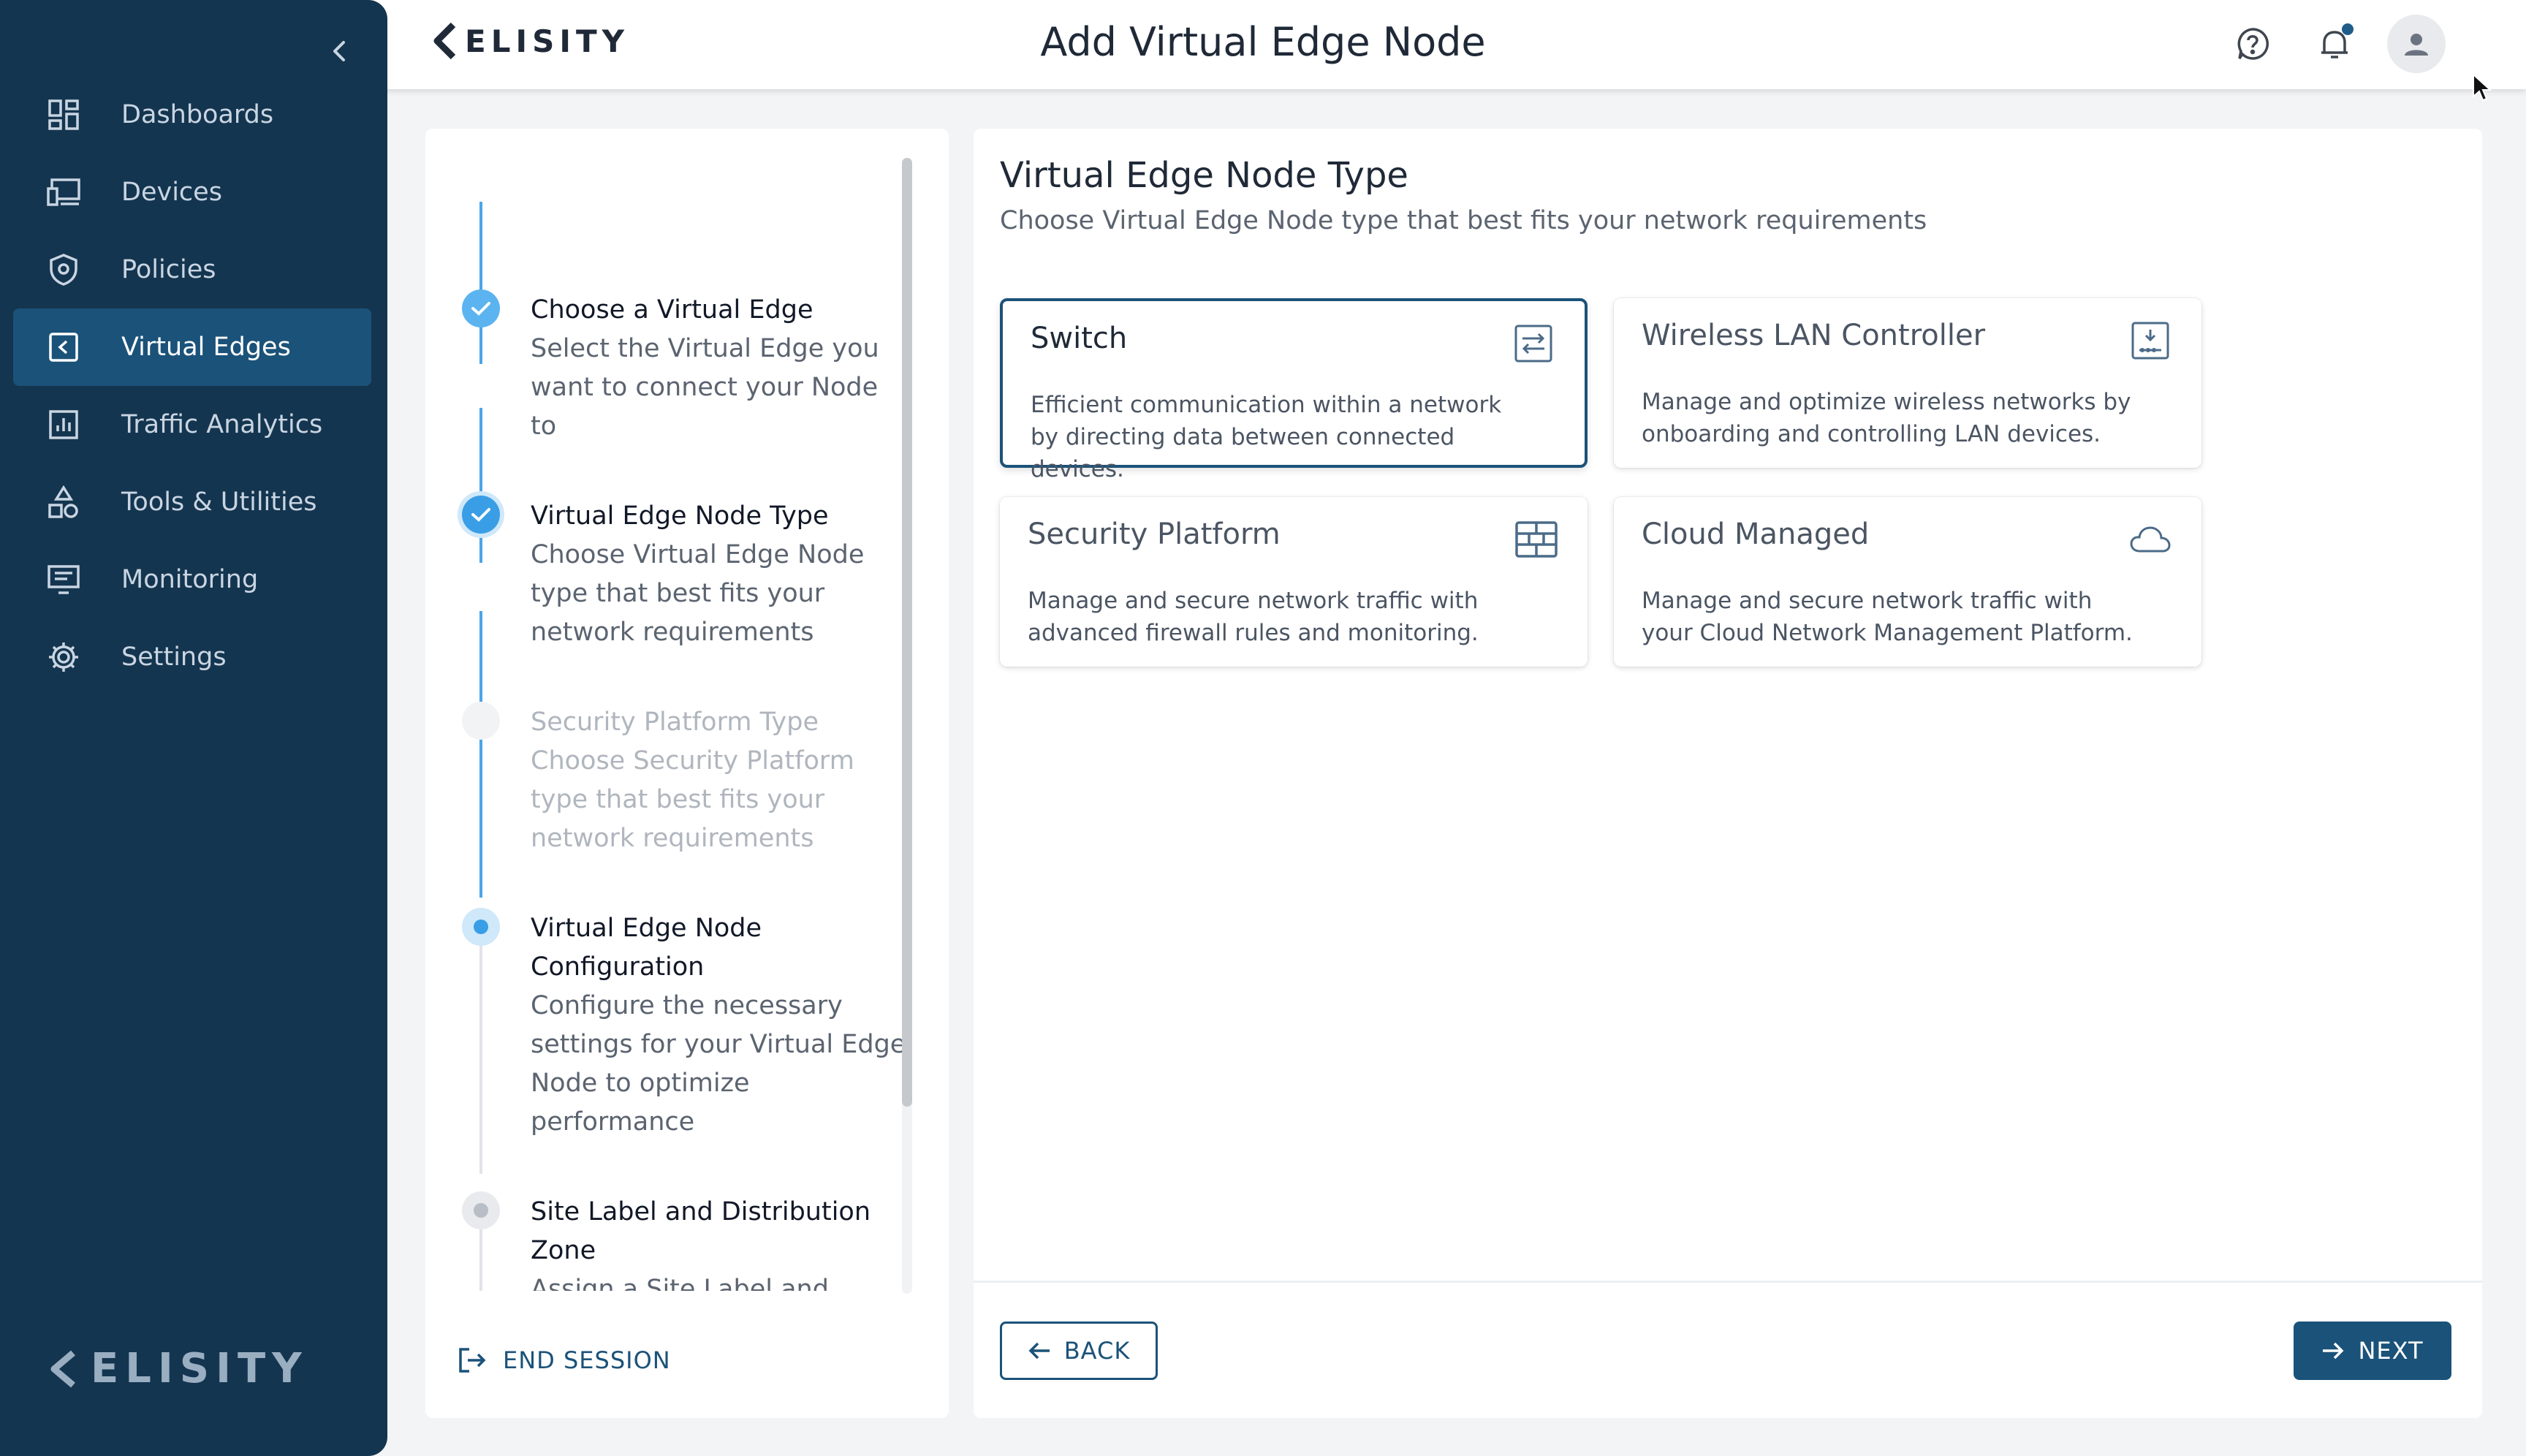  I want to click on sidebar-logo-text: ELISITY, so click(199, 1368).